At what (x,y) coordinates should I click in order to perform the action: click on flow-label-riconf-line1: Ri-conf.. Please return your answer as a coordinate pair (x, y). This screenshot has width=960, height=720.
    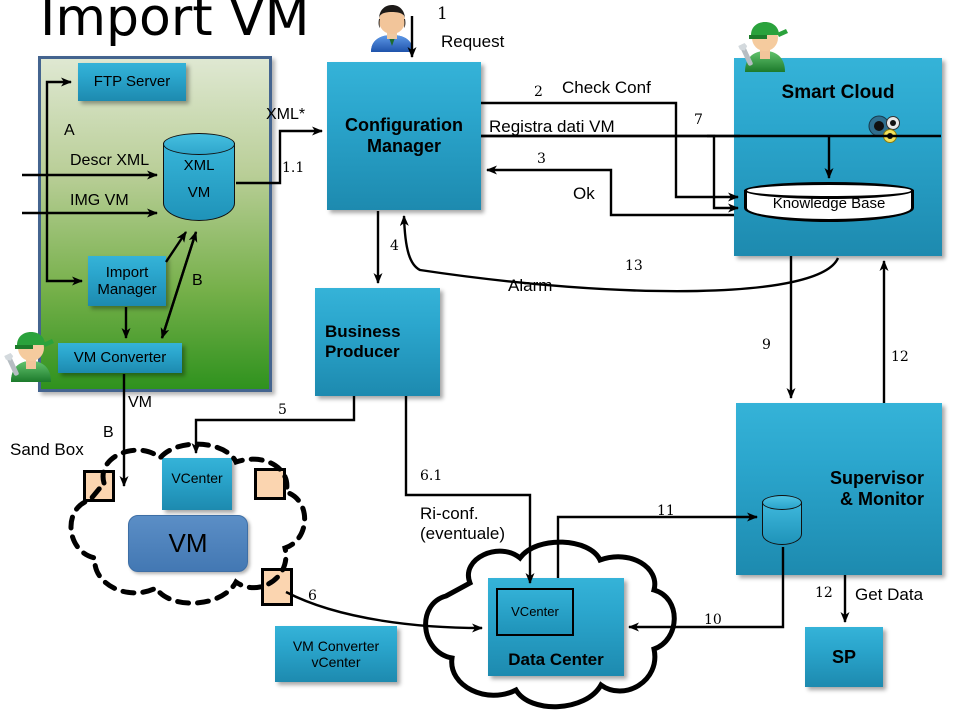
    Looking at the image, I should click on (449, 513).